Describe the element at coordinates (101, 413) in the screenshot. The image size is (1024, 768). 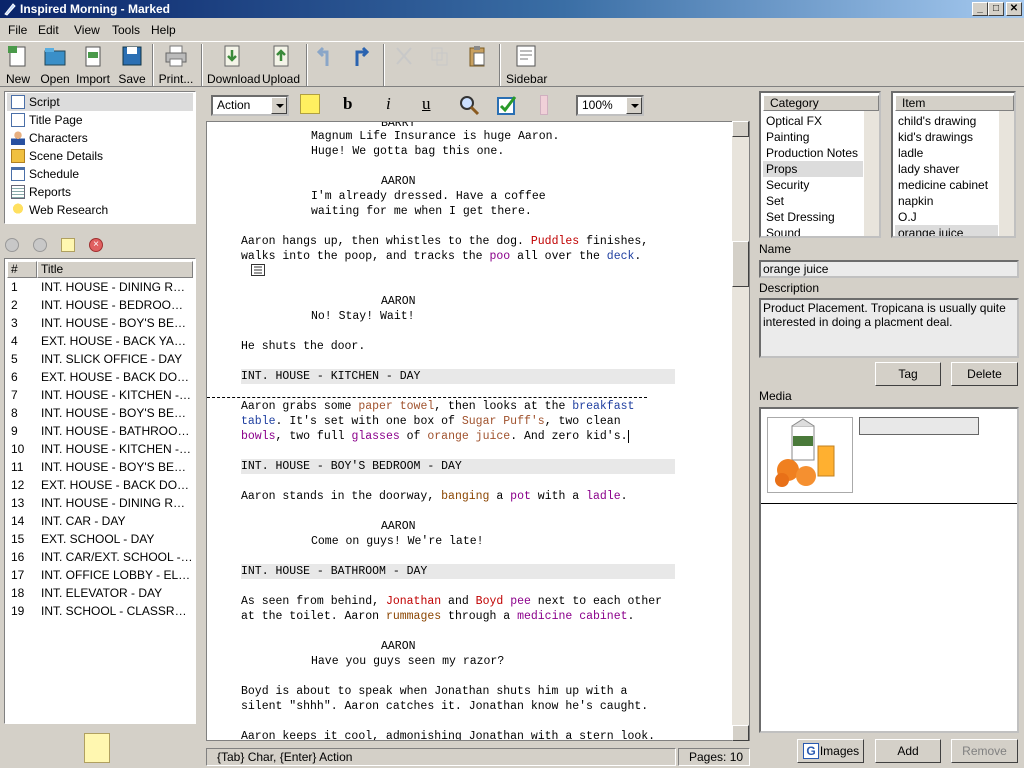
I see `scene-row: 8 INT. HOUSE - BOY'S BEDROOM - DAY` at that location.